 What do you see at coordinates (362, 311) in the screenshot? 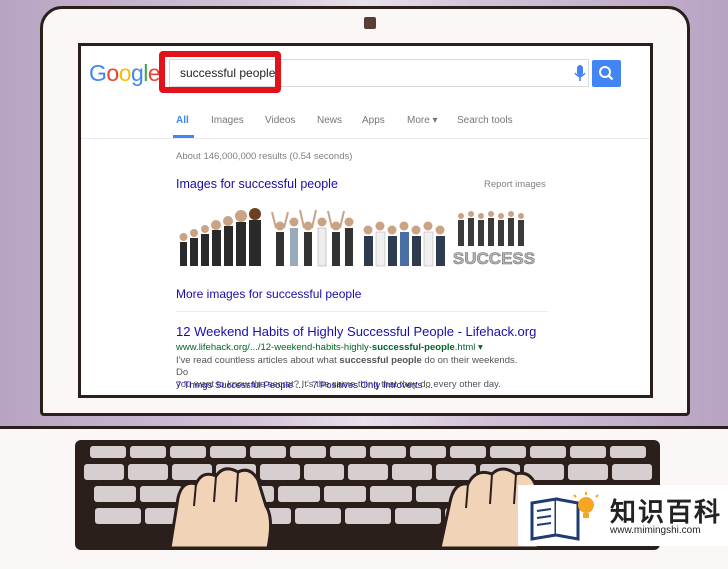
I see `section-divider` at bounding box center [362, 311].